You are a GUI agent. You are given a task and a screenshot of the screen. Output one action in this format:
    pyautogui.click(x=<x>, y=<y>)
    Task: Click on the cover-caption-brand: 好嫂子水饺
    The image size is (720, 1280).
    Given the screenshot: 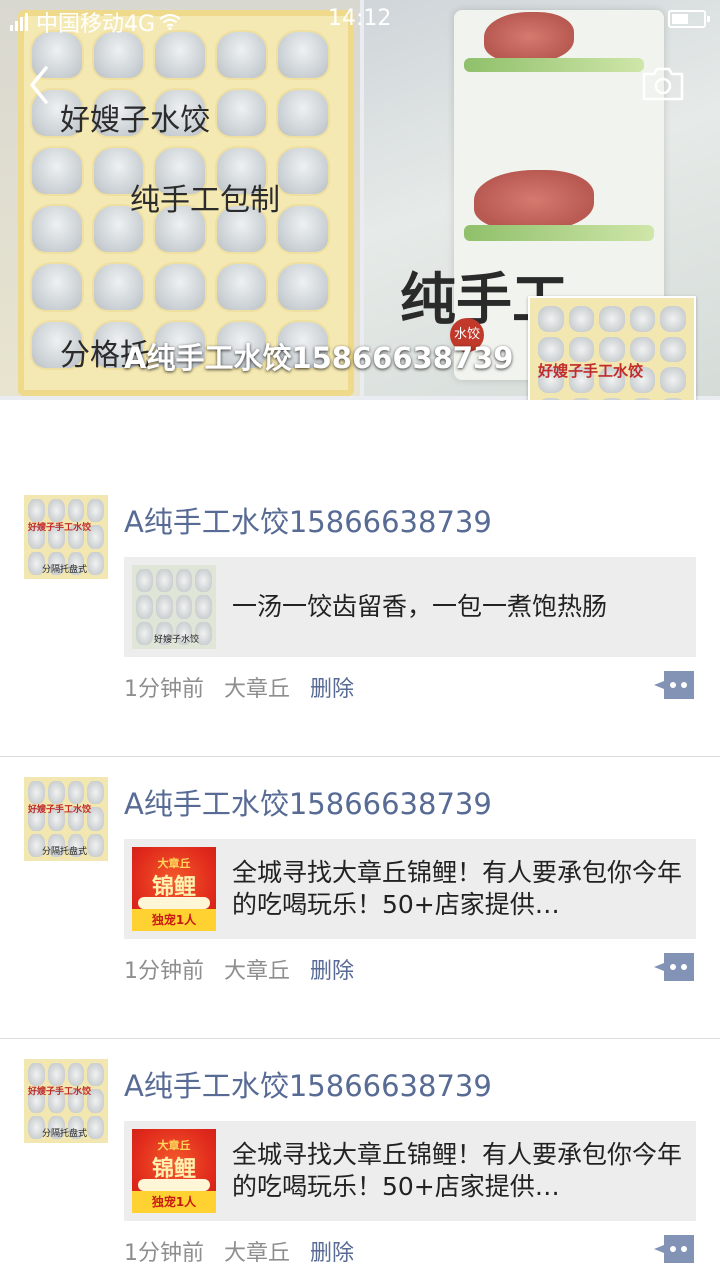 What is the action you would take?
    pyautogui.click(x=135, y=120)
    